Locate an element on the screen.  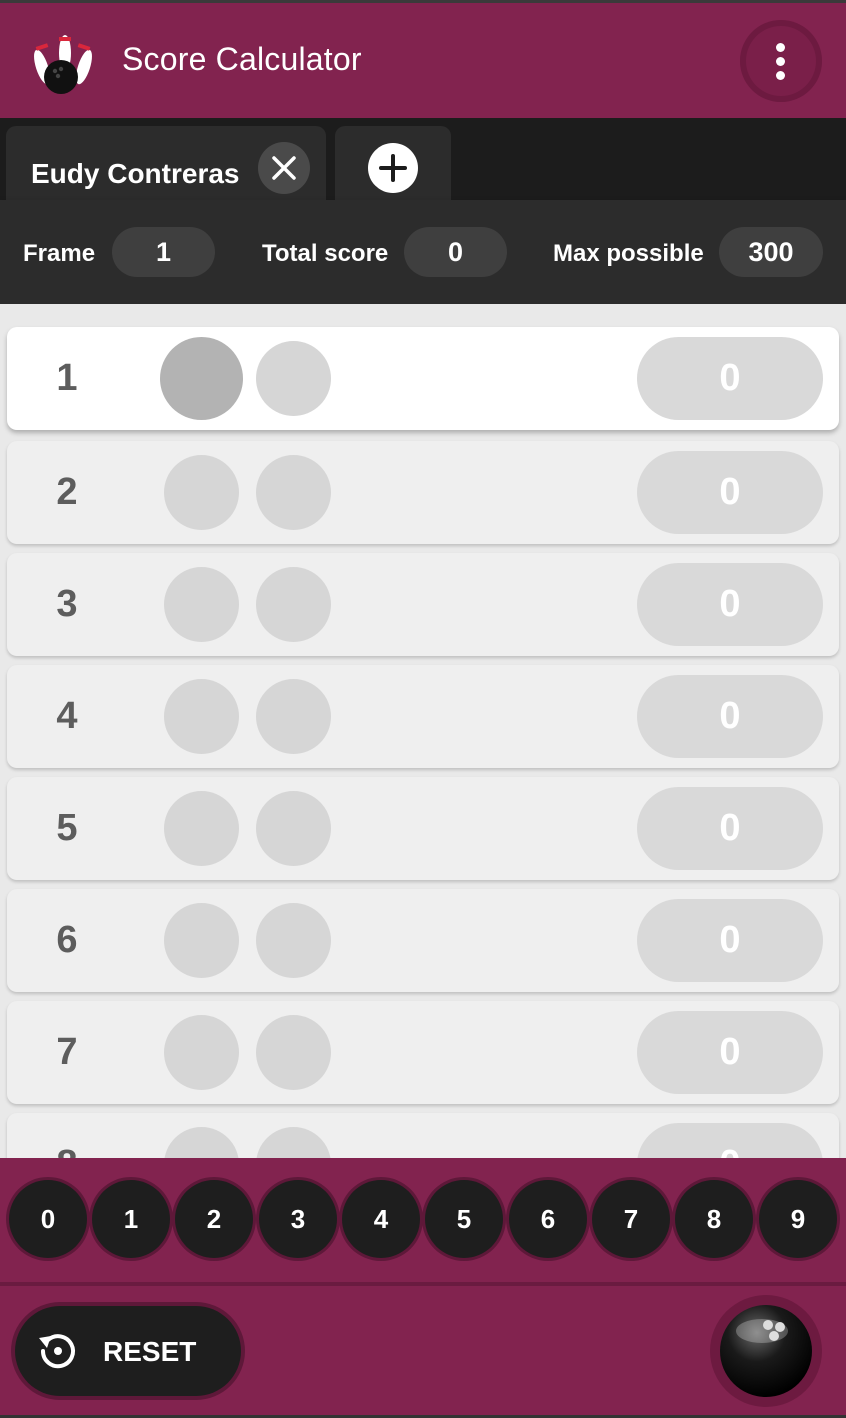
frame-number: 5 is located at coordinates (67, 828).